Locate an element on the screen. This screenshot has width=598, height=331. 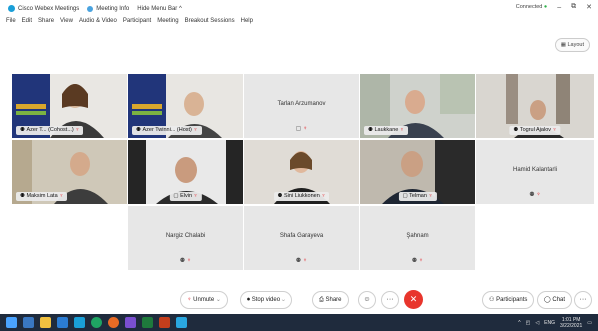
participant-name: Laukkane is located at coordinates (386, 130).